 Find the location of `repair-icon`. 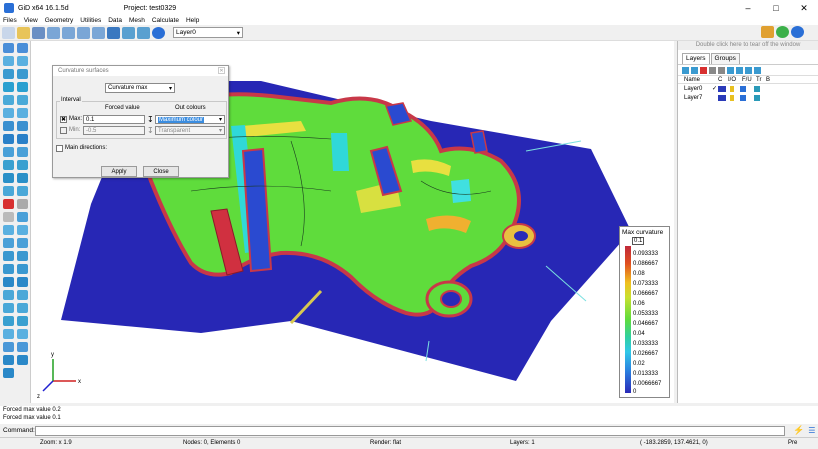

repair-icon is located at coordinates (8, 243).